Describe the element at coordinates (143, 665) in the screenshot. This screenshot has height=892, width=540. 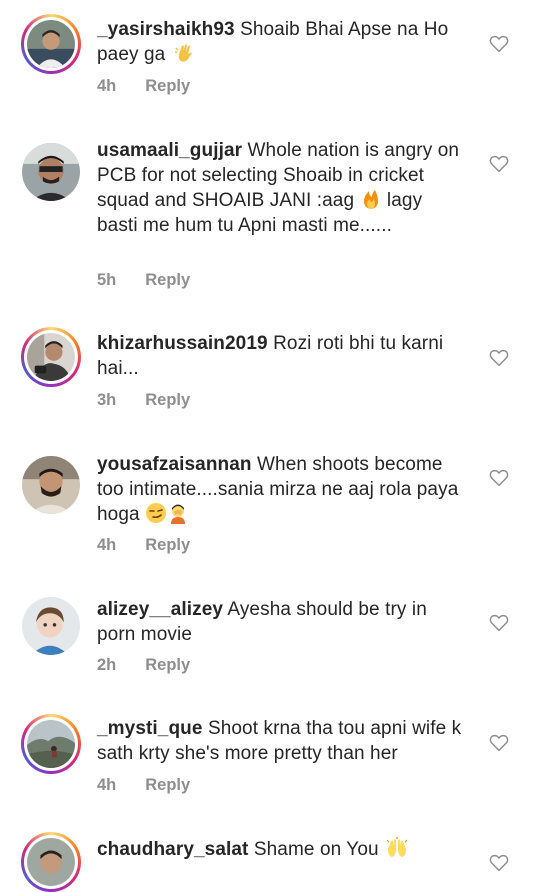
I see `comment-meta: 2h Reply` at that location.